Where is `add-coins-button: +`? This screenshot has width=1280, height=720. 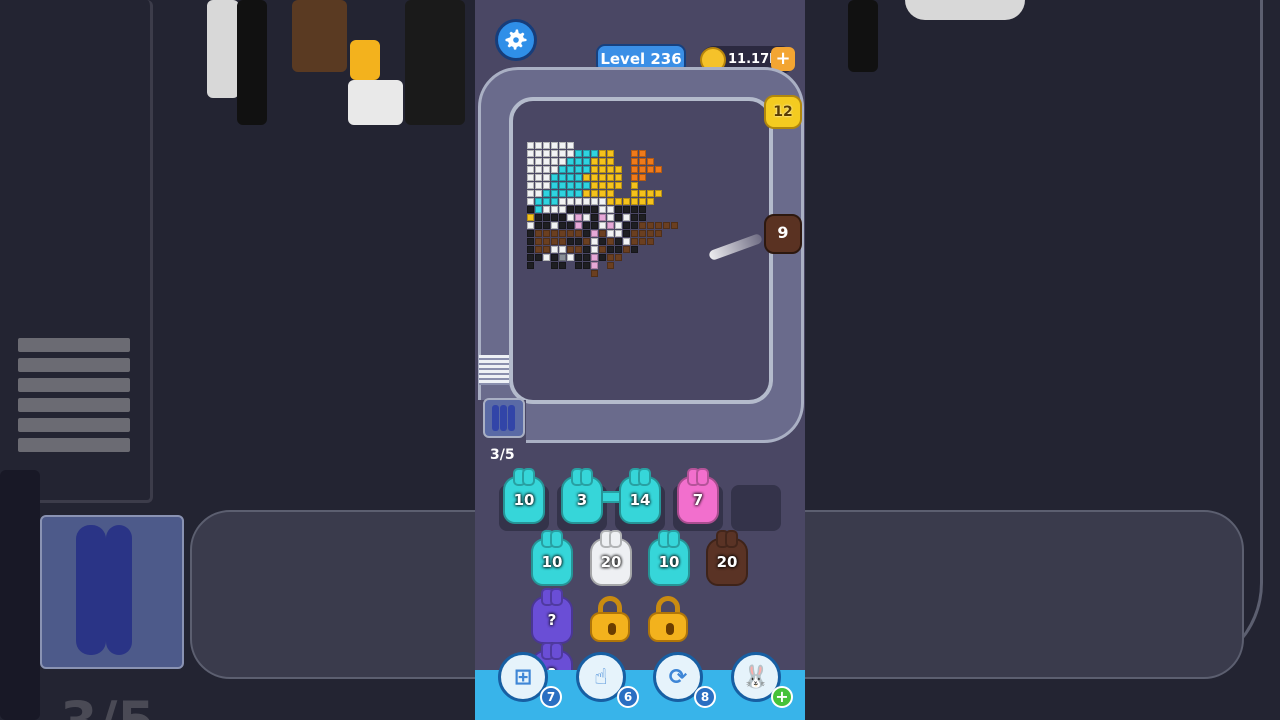 add-coins-button: + is located at coordinates (783, 59).